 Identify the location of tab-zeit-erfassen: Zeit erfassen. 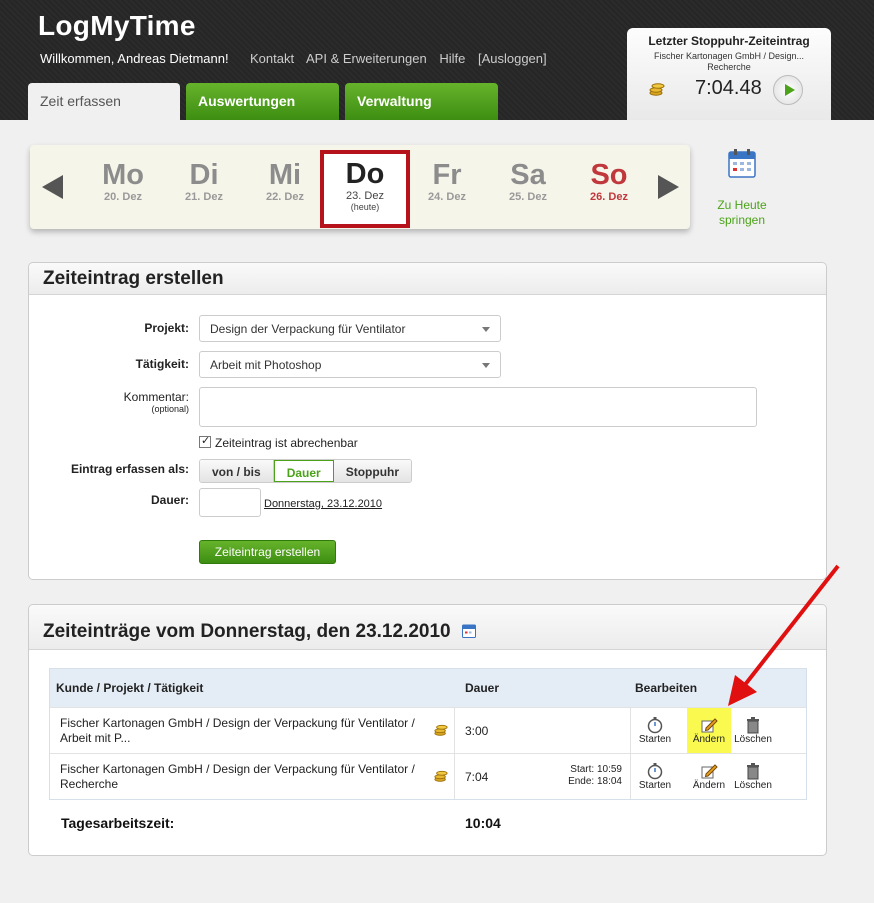
(104, 101).